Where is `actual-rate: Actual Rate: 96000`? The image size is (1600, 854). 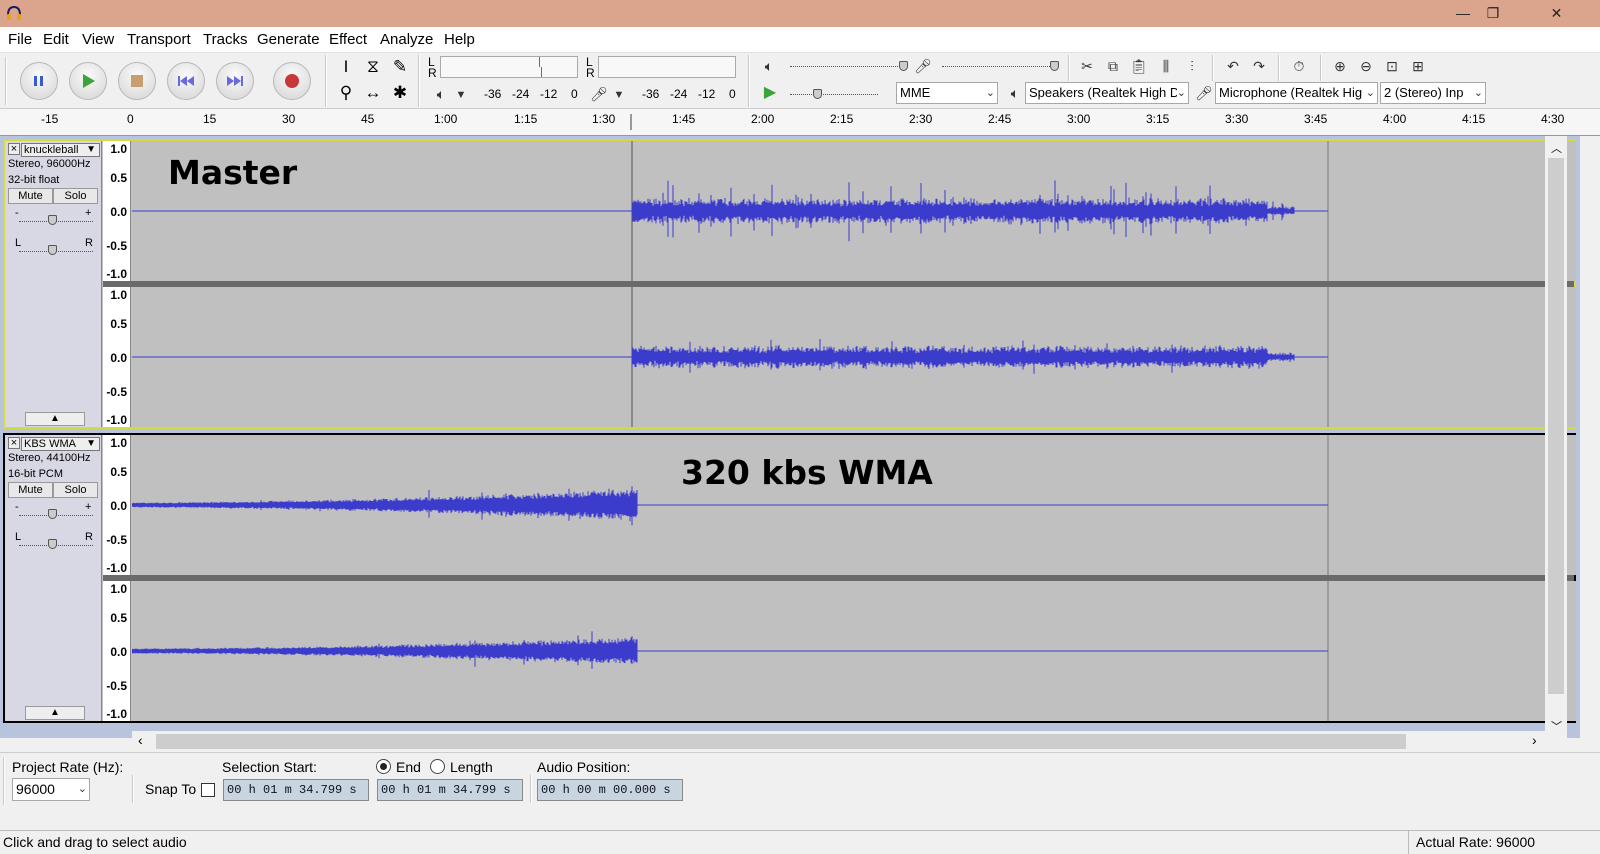 actual-rate: Actual Rate: 96000 is located at coordinates (1476, 842).